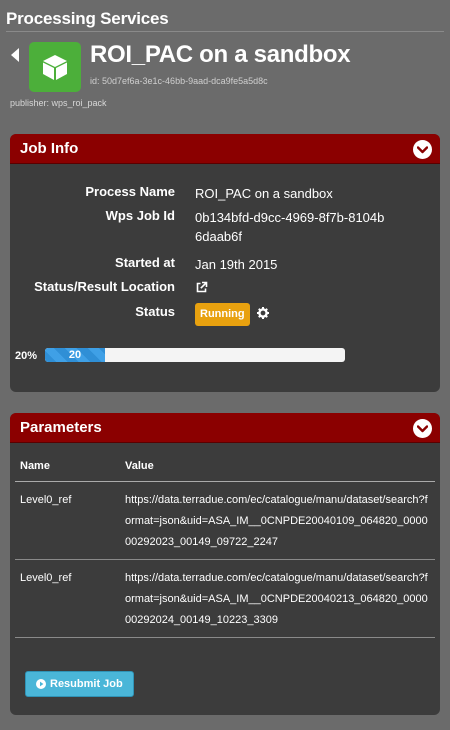 The width and height of the screenshot is (450, 730). What do you see at coordinates (49, 148) in the screenshot?
I see `job-info-title: Job Info` at bounding box center [49, 148].